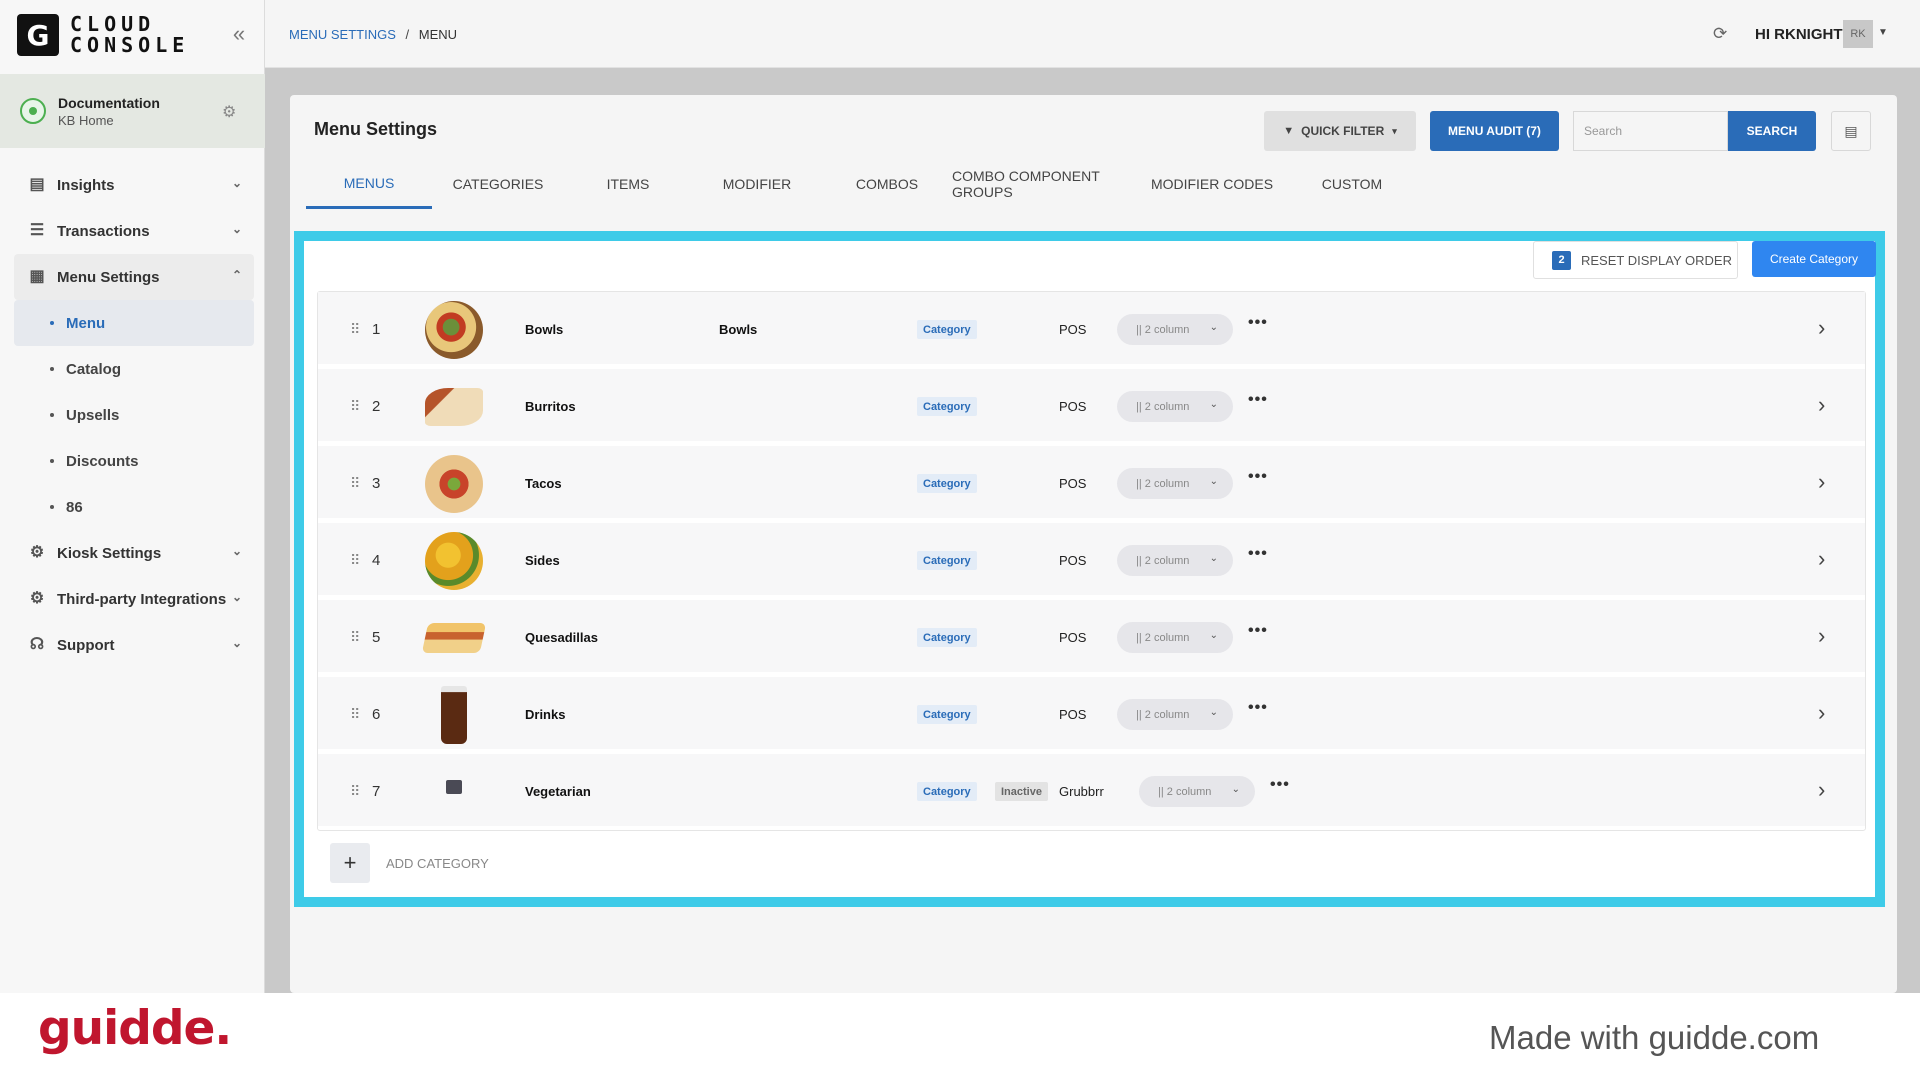  What do you see at coordinates (1720, 34) in the screenshot?
I see `refresh-icon: ⟳` at bounding box center [1720, 34].